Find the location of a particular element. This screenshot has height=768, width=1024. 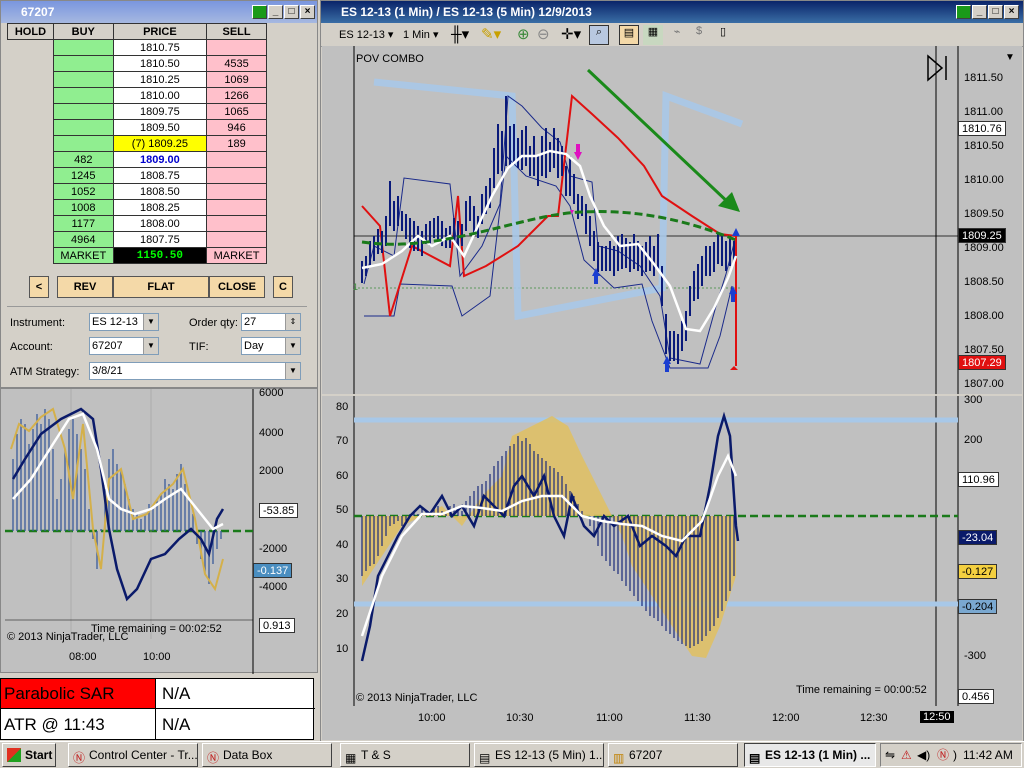

alert-icon: ⚠ is located at coordinates (906, 755).